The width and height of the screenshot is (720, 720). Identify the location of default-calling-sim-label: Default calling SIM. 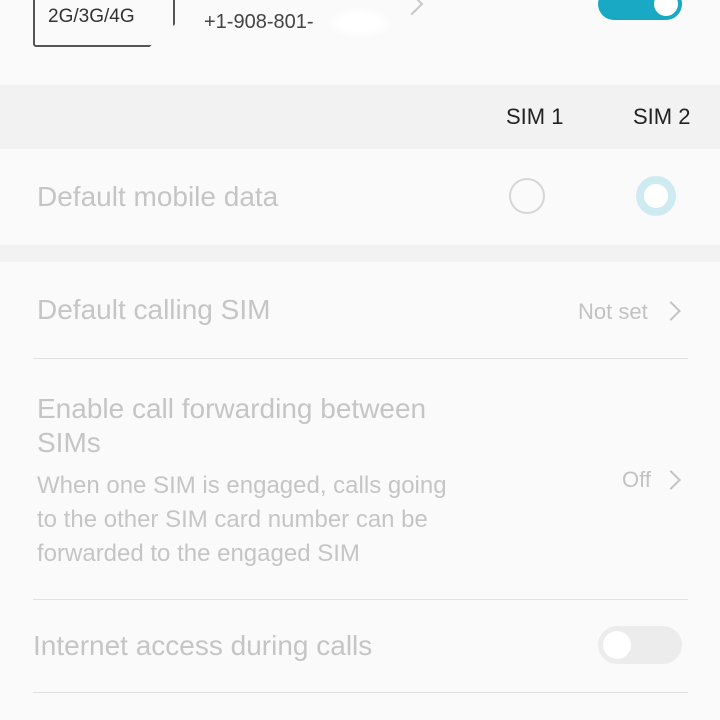
(154, 309).